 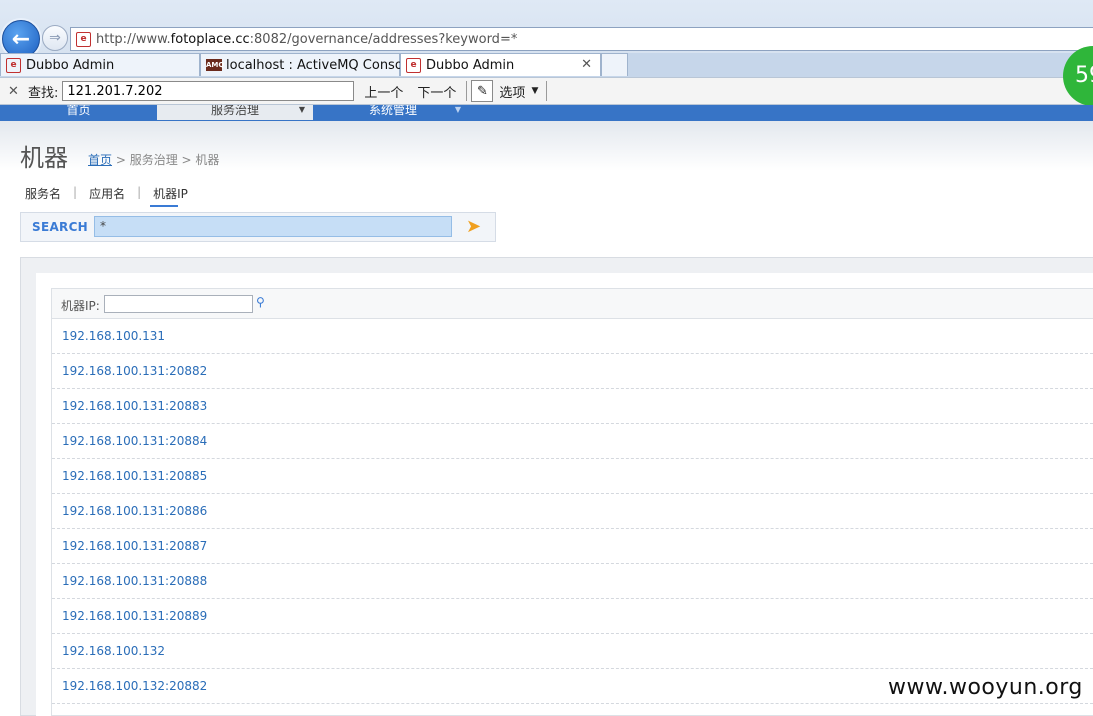 What do you see at coordinates (572, 441) in the screenshot?
I see `table-row: 192.168.100.131:20884` at bounding box center [572, 441].